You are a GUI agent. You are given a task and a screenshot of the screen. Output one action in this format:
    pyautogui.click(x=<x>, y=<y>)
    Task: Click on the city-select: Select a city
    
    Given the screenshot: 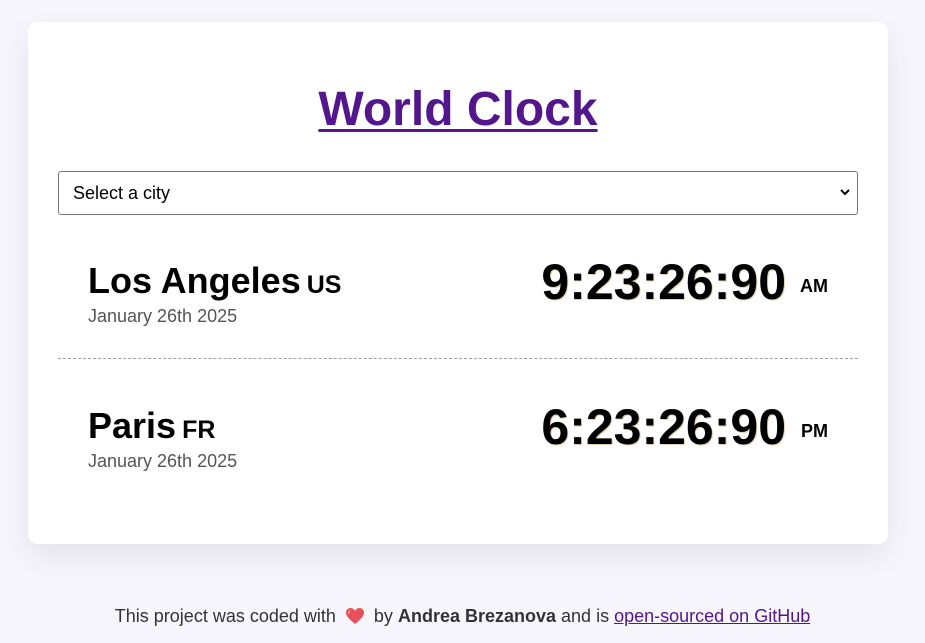 What is the action you would take?
    pyautogui.click(x=458, y=193)
    